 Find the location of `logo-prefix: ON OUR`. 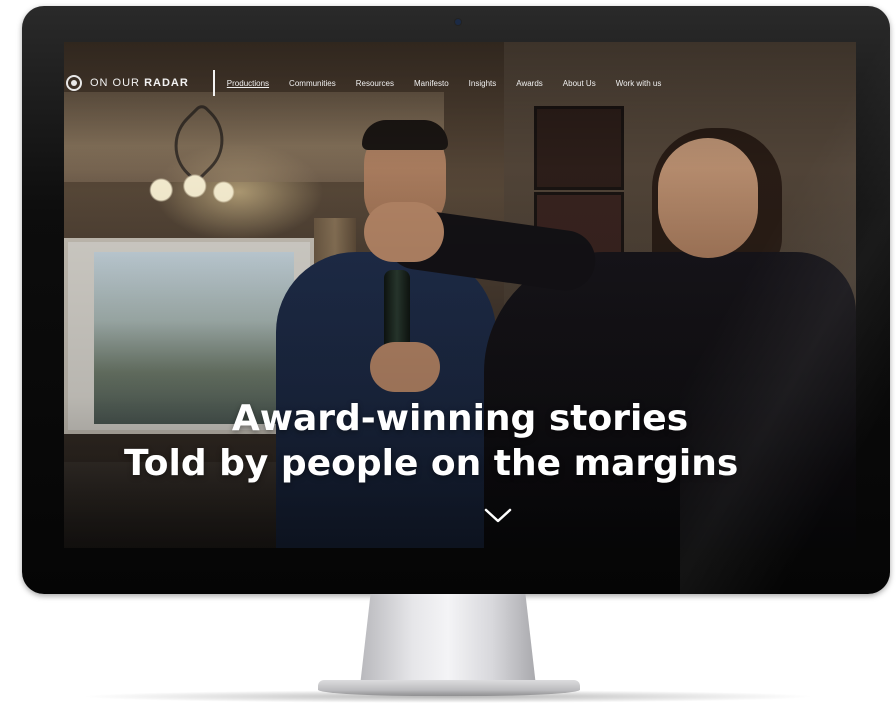

logo-prefix: ON OUR is located at coordinates (115, 83).